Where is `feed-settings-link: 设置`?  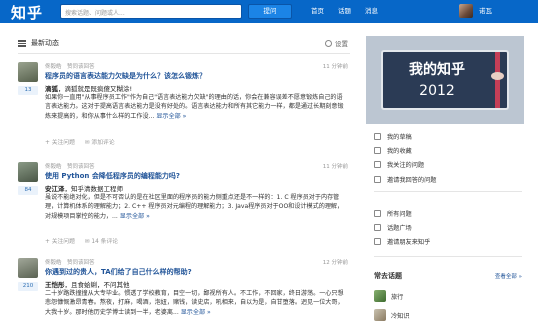
feed-settings-link: 设置 is located at coordinates (336, 43).